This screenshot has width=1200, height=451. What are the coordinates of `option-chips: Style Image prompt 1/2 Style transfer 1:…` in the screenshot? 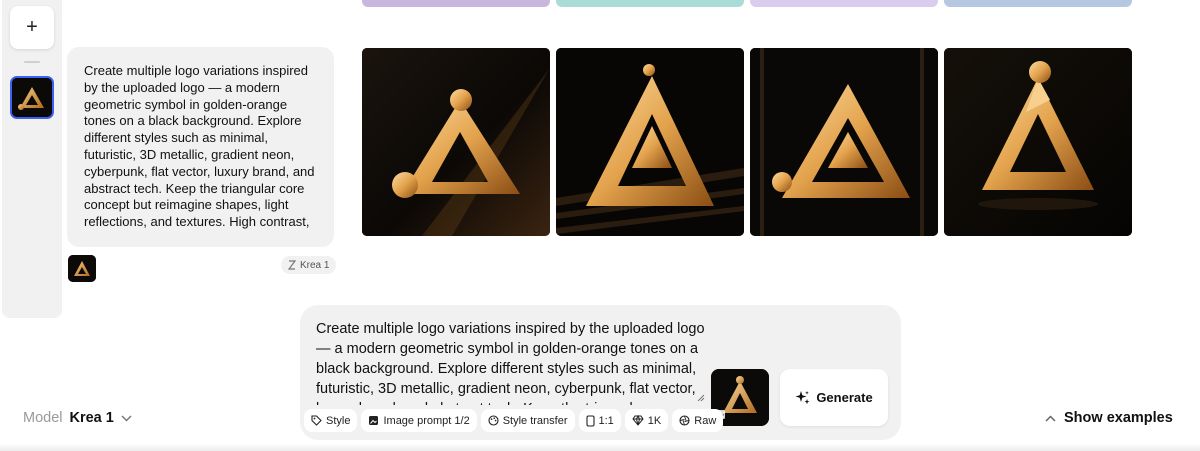 It's located at (514, 420).